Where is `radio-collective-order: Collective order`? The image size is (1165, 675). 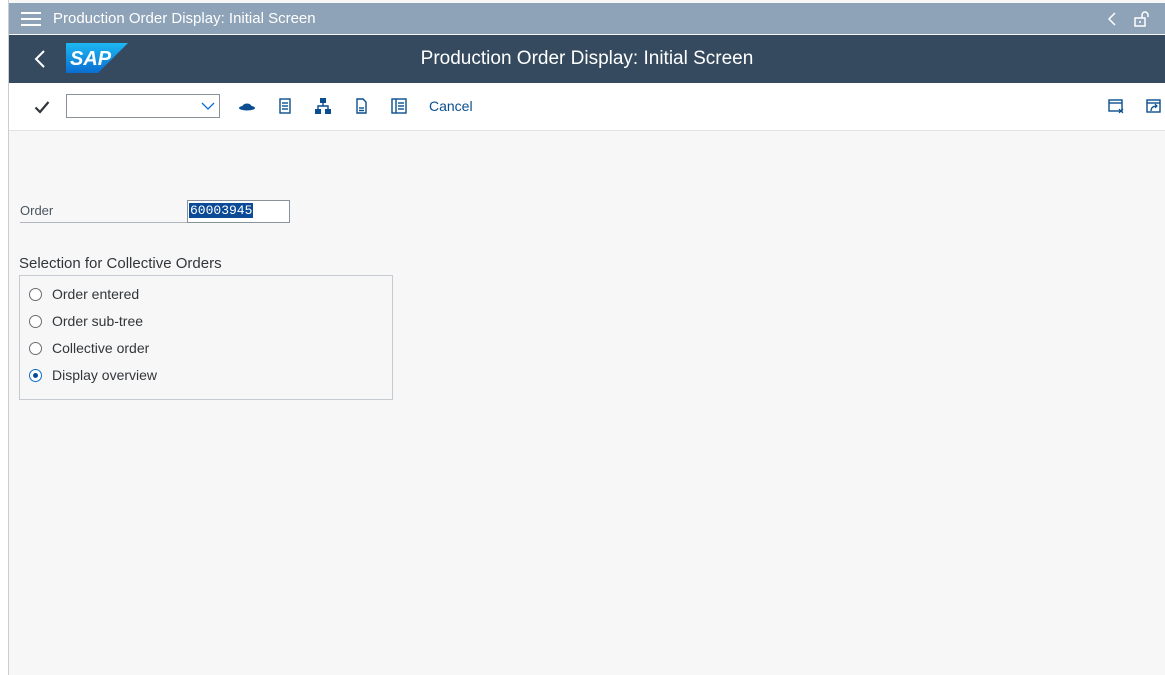 radio-collective-order: Collective order is located at coordinates (89, 348).